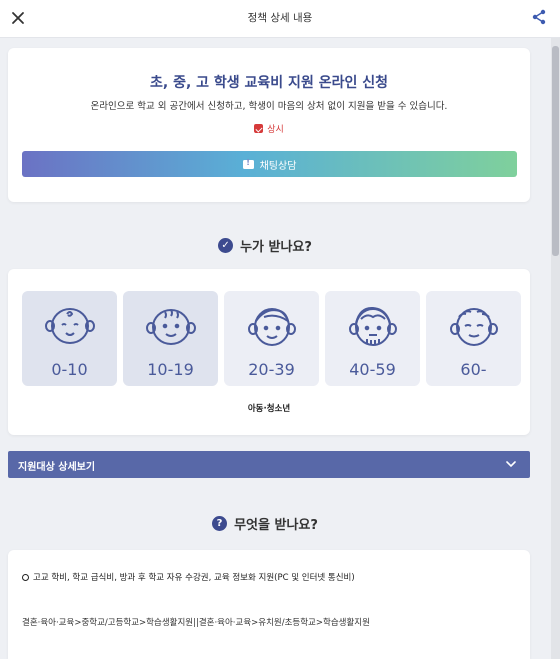  What do you see at coordinates (269, 83) in the screenshot?
I see `policy-headline: 초, 중, 고 학생 교육비 지원 온라인 신청` at bounding box center [269, 83].